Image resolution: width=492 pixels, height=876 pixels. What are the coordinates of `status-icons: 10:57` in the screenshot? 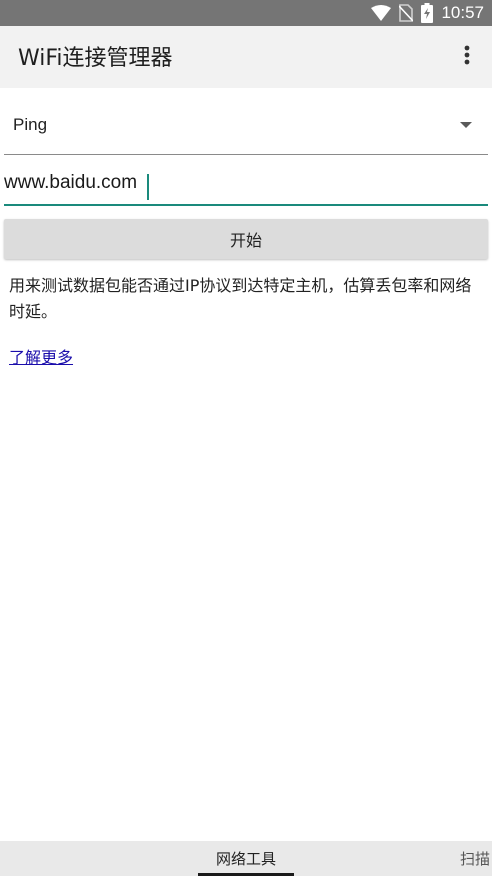 It's located at (427, 13).